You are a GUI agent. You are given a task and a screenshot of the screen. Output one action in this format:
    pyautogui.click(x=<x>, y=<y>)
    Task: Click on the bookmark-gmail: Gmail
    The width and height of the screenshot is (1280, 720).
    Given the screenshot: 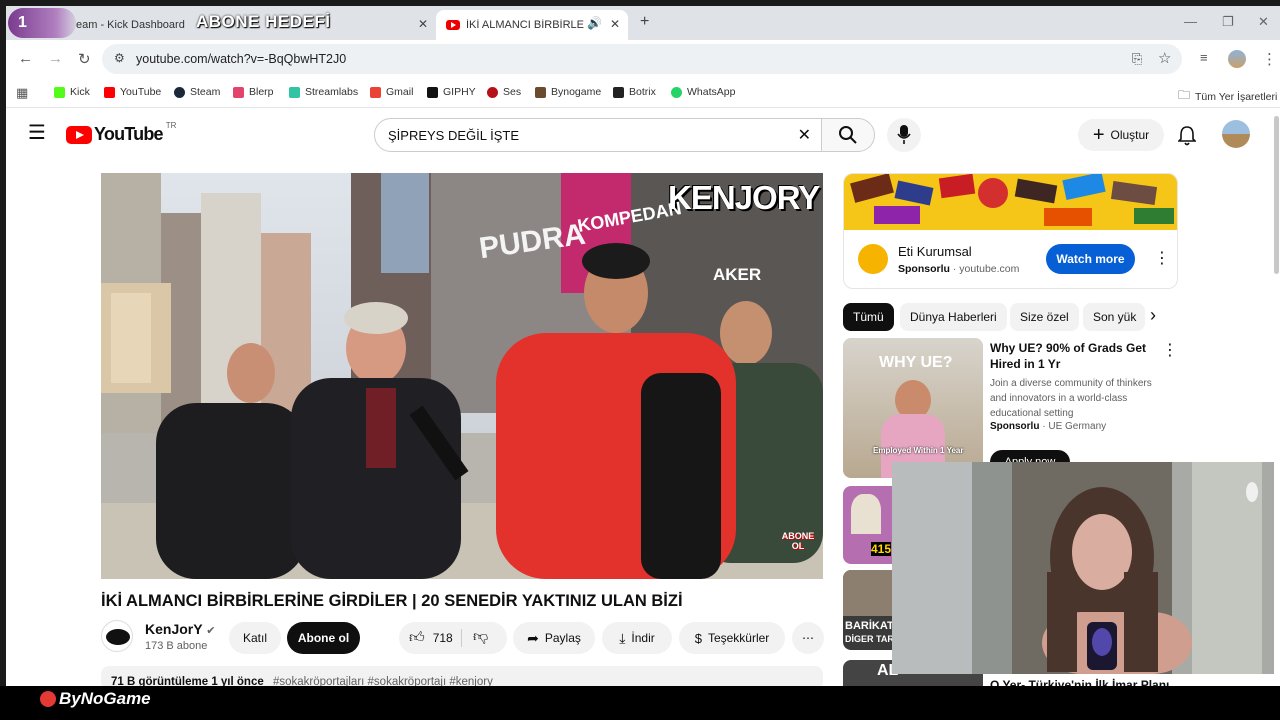 What is the action you would take?
    pyautogui.click(x=391, y=92)
    